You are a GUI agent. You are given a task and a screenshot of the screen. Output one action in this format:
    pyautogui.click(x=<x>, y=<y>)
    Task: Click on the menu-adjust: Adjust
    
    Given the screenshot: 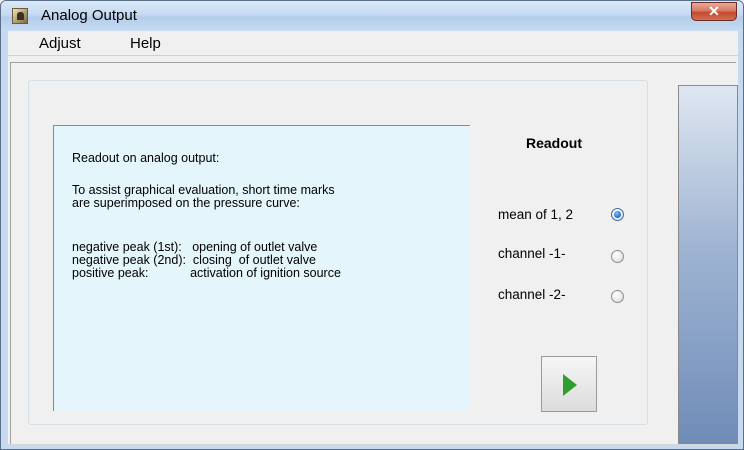 What is the action you would take?
    pyautogui.click(x=60, y=43)
    